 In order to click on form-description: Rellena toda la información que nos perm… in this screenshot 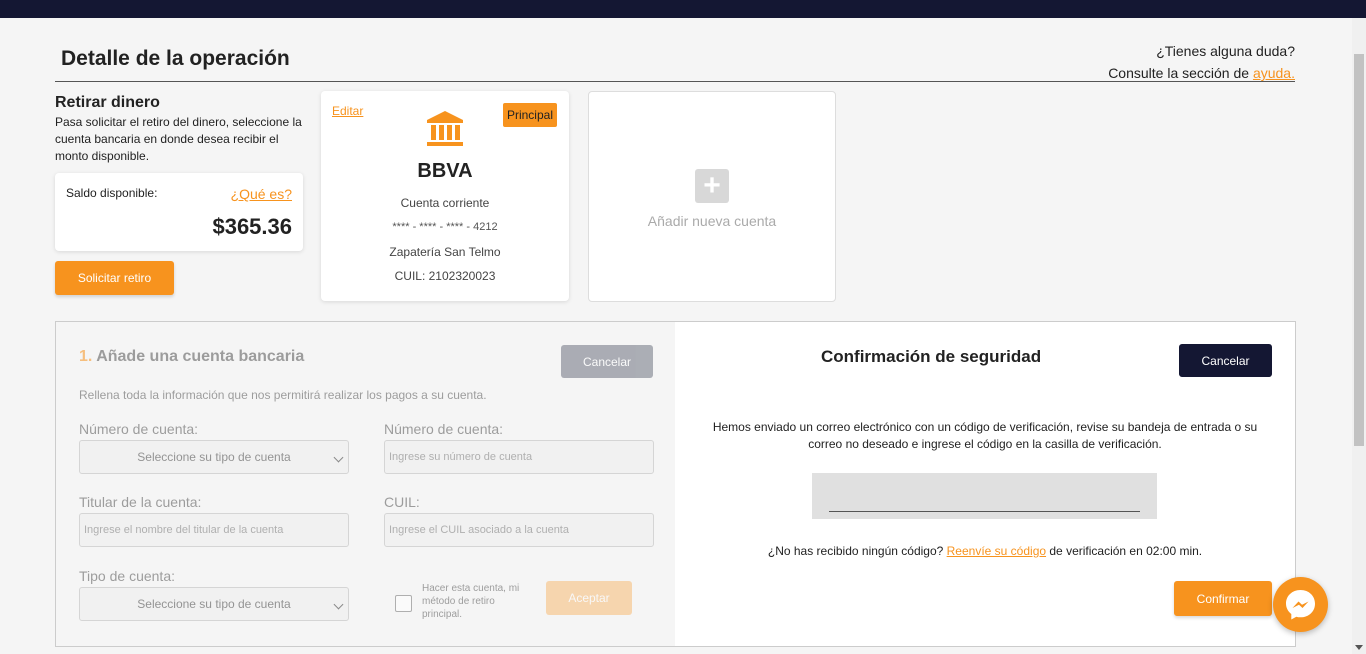, I will do `click(283, 395)`.